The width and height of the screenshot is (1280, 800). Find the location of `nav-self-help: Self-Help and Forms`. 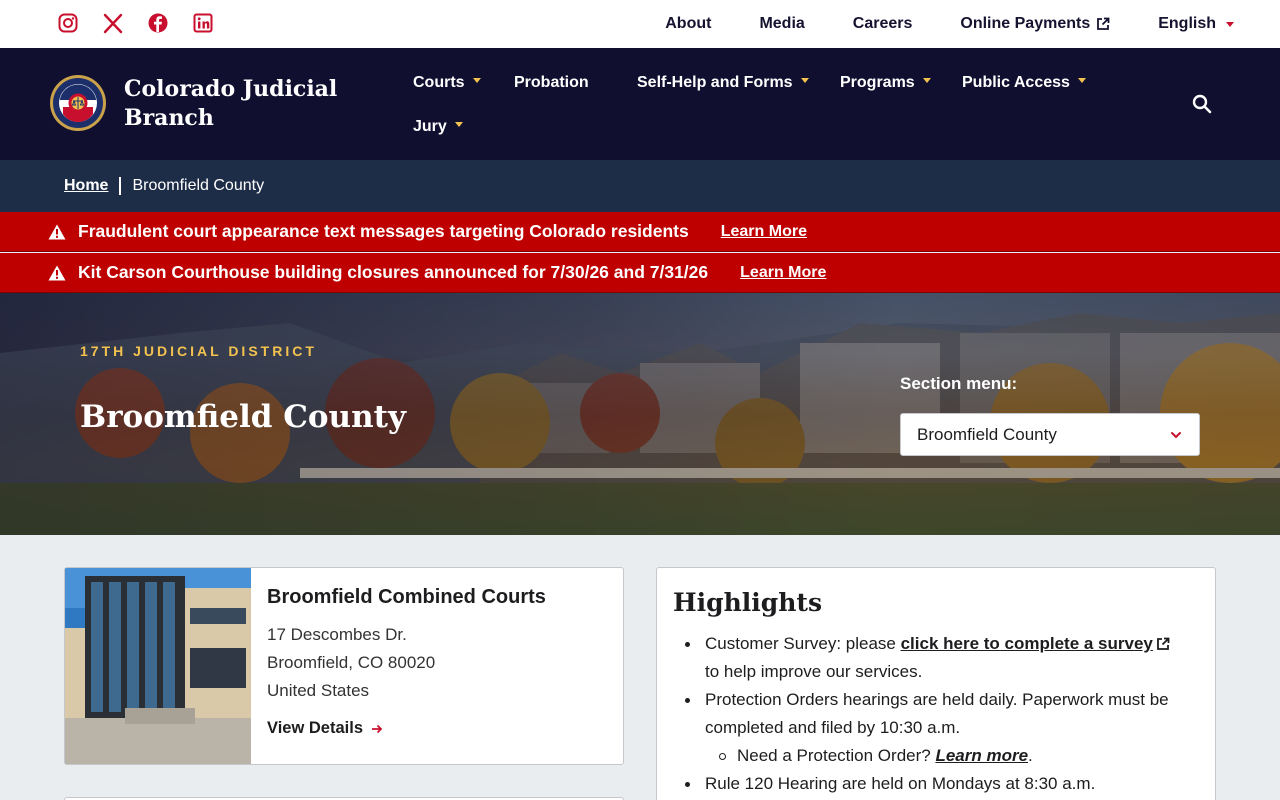

nav-self-help: Self-Help and Forms is located at coordinates (723, 83).